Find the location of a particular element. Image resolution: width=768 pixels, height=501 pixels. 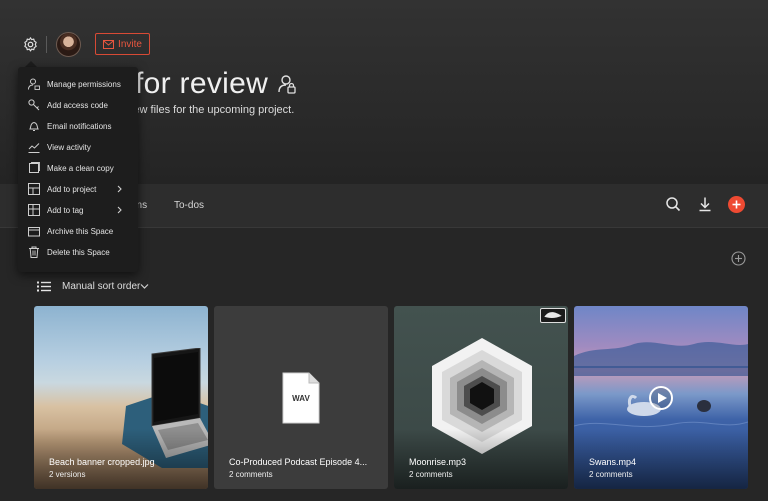

menu-item-label: Delete this Space is located at coordinates (78, 252).